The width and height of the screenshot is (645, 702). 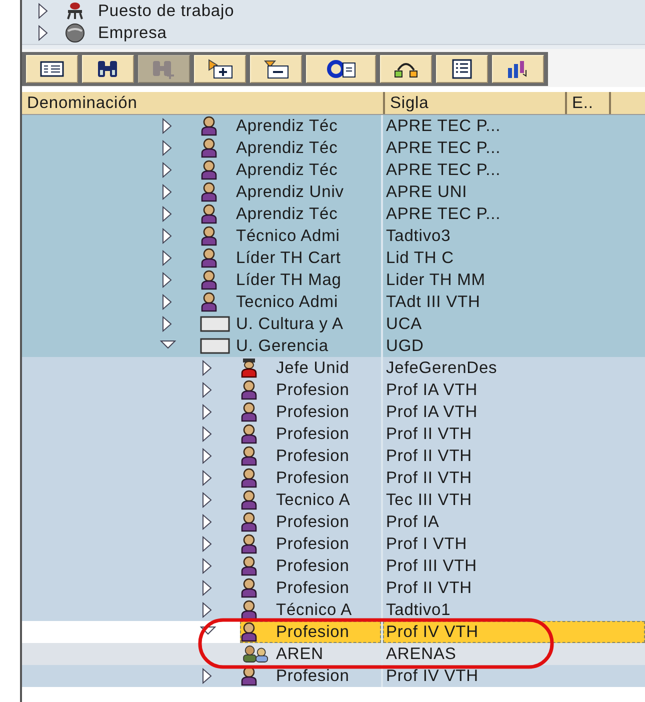 I want to click on tree-item-code: Tec III VTH, so click(x=429, y=500).